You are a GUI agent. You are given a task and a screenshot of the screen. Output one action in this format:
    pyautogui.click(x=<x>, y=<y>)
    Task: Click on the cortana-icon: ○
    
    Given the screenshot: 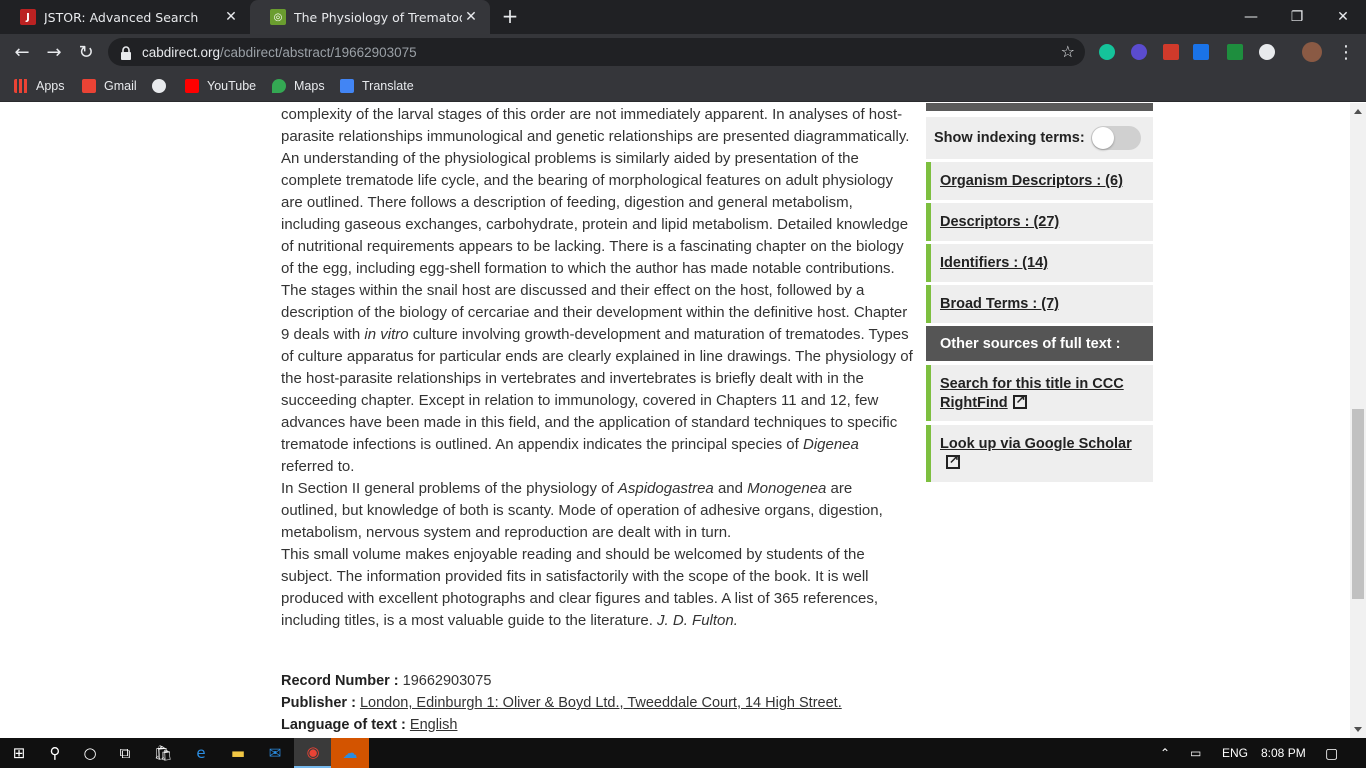 What is the action you would take?
    pyautogui.click(x=90, y=753)
    